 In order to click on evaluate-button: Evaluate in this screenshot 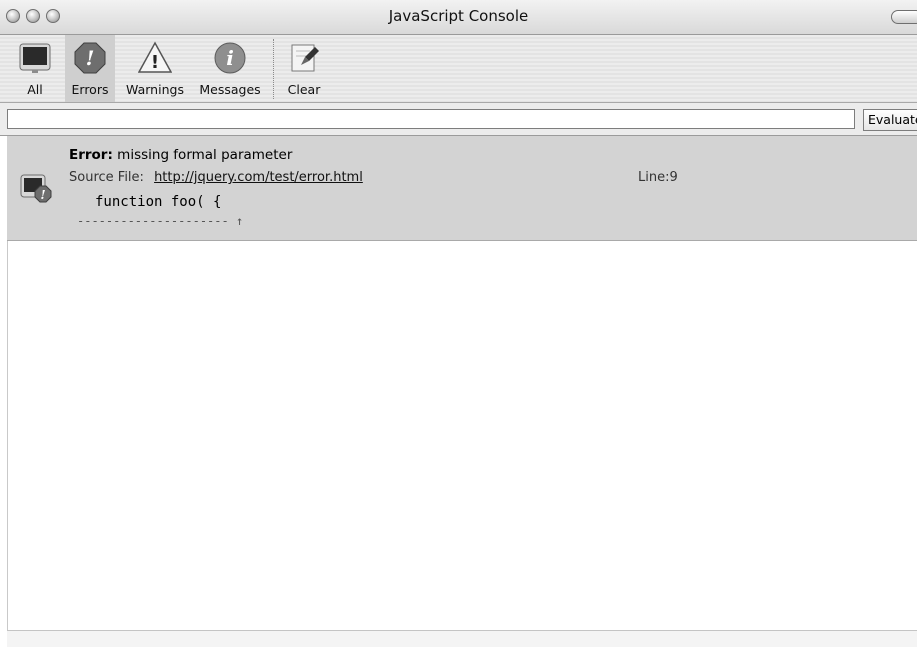, I will do `click(890, 120)`.